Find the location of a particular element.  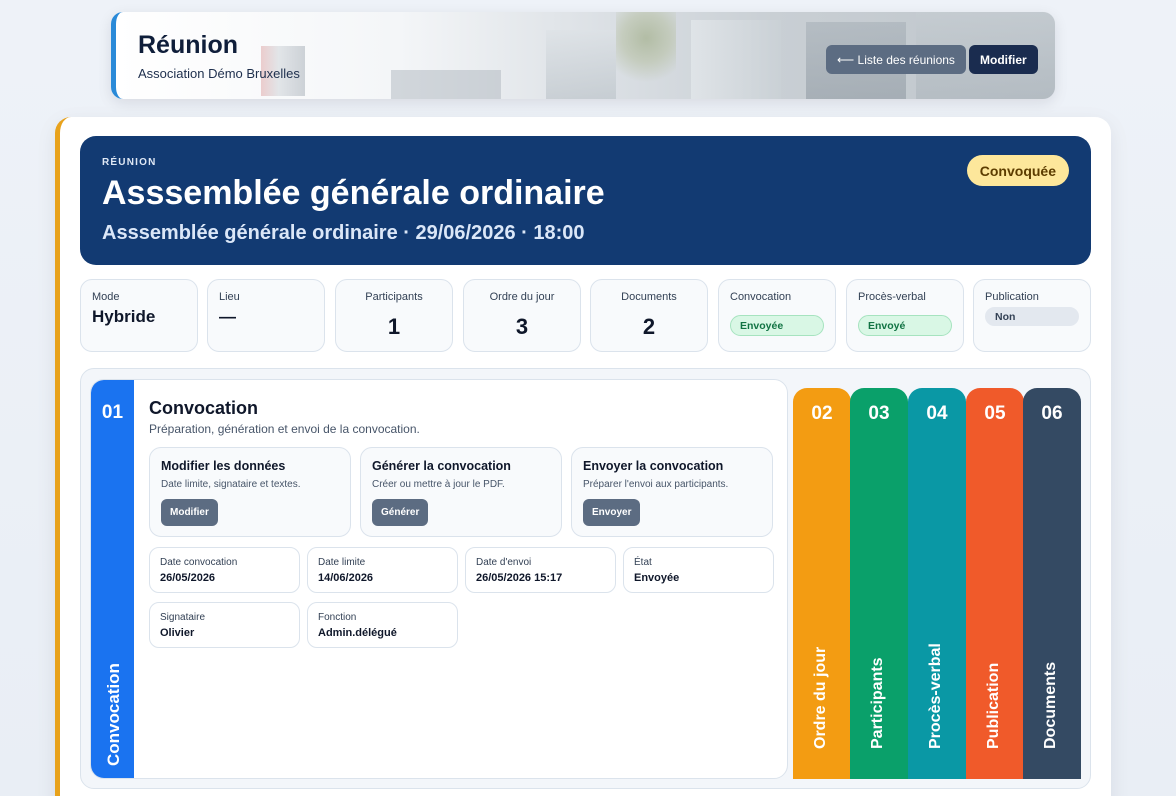

action-description: Date limite, signataire et textes. is located at coordinates (231, 484).